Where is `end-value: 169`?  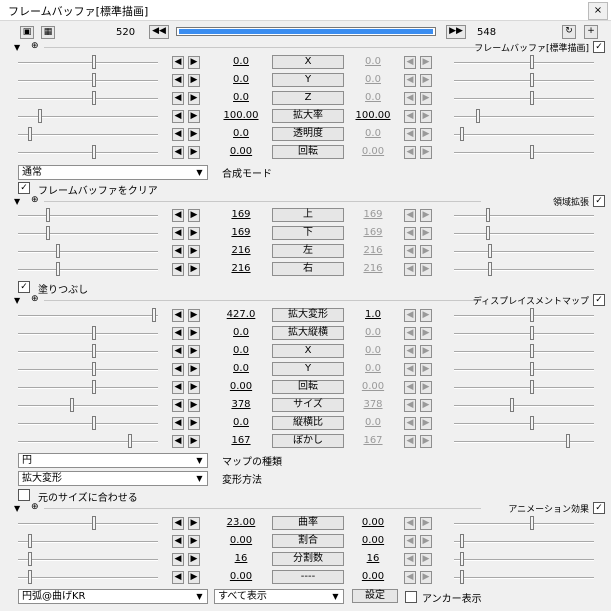
end-value: 169 is located at coordinates (373, 215).